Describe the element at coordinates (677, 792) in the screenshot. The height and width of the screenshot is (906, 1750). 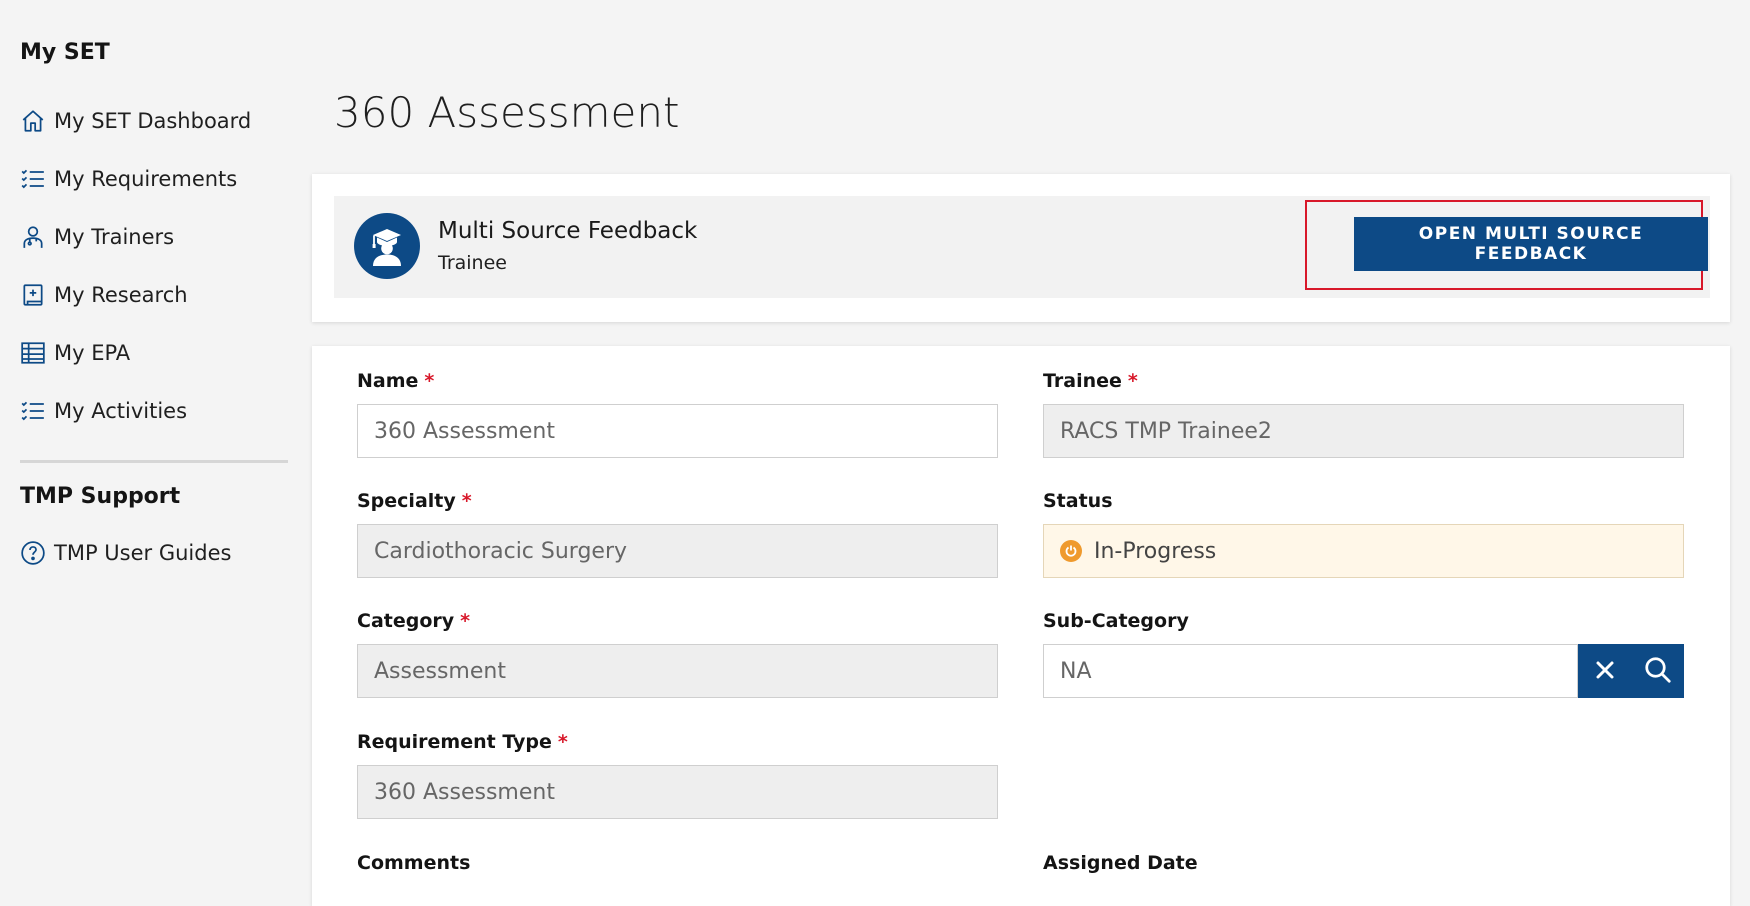
I see `requirement-type-field: 360 Assessment` at that location.